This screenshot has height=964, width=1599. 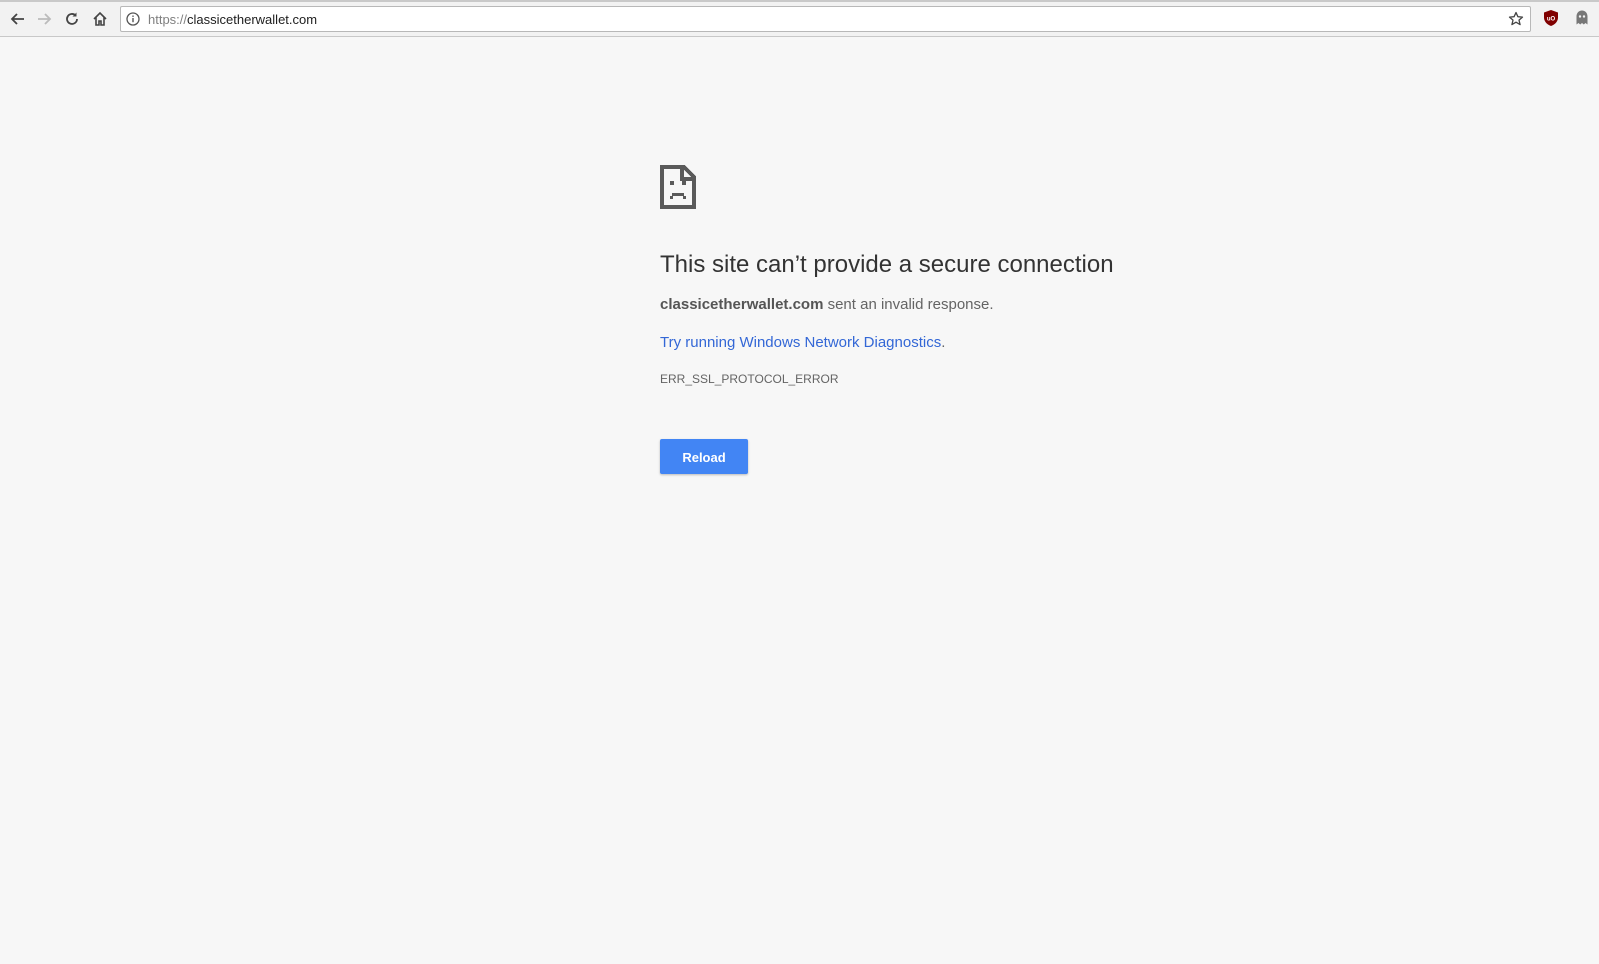 I want to click on url-host: classicetherwallet.com, so click(x=252, y=19).